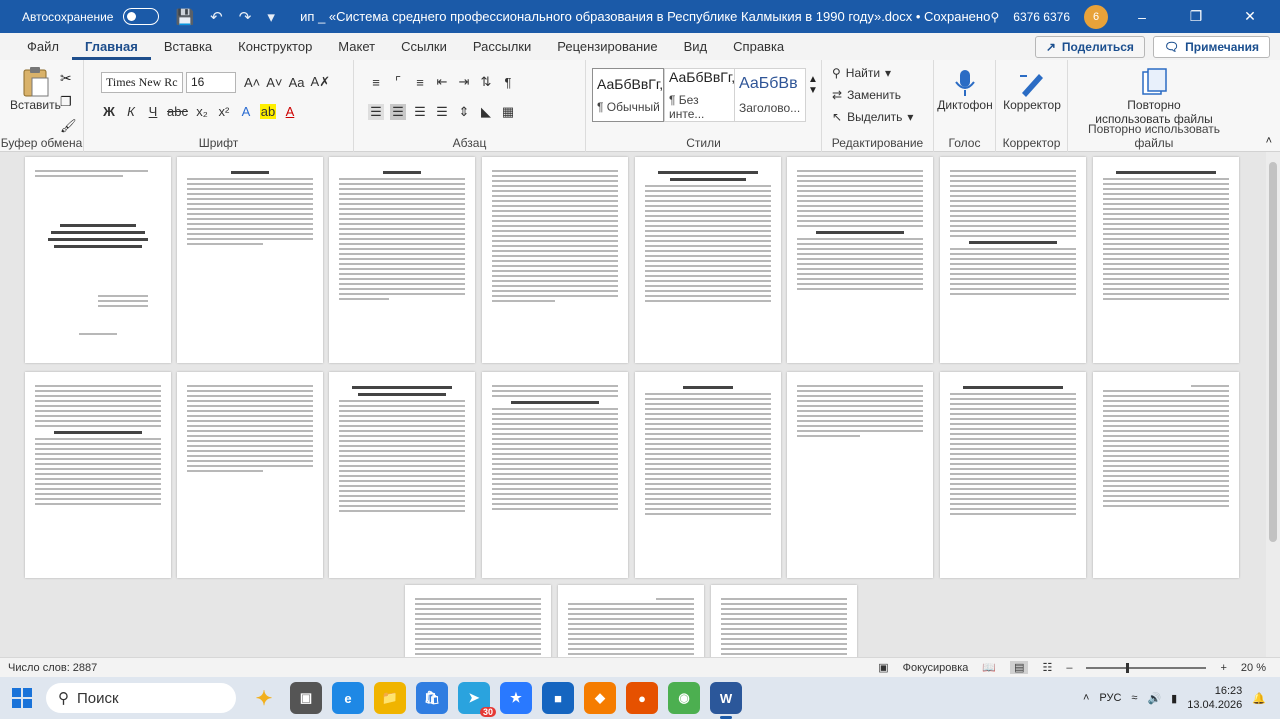  What do you see at coordinates (464, 112) in the screenshot?
I see `line-spacing-icon: ⇕` at bounding box center [464, 112].